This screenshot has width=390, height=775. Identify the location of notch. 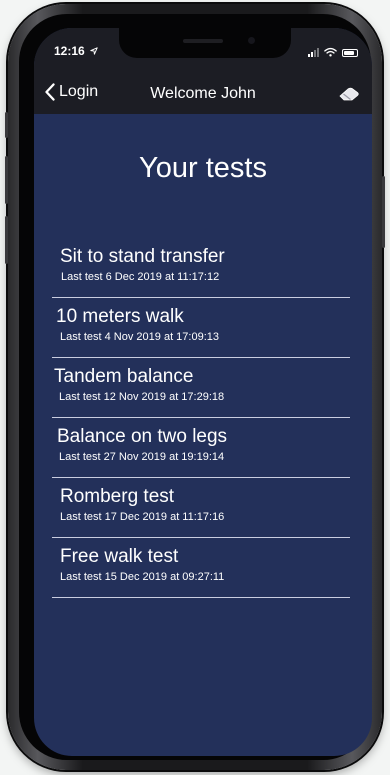
(205, 43).